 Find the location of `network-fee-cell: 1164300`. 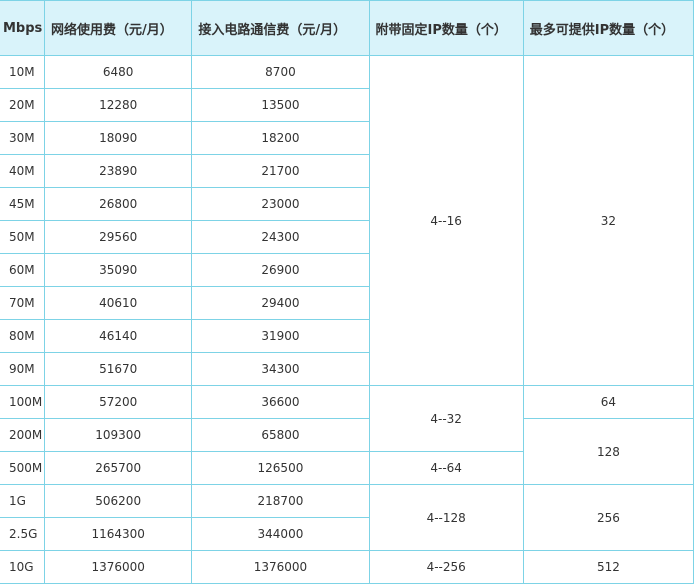

network-fee-cell: 1164300 is located at coordinates (118, 534).